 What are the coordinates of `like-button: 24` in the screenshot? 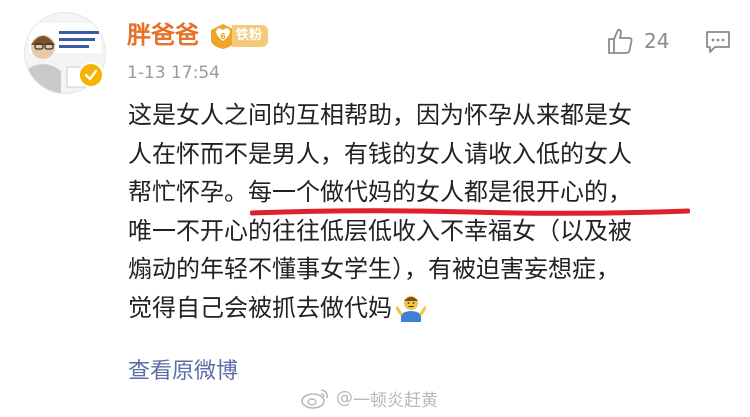 It's located at (637, 41).